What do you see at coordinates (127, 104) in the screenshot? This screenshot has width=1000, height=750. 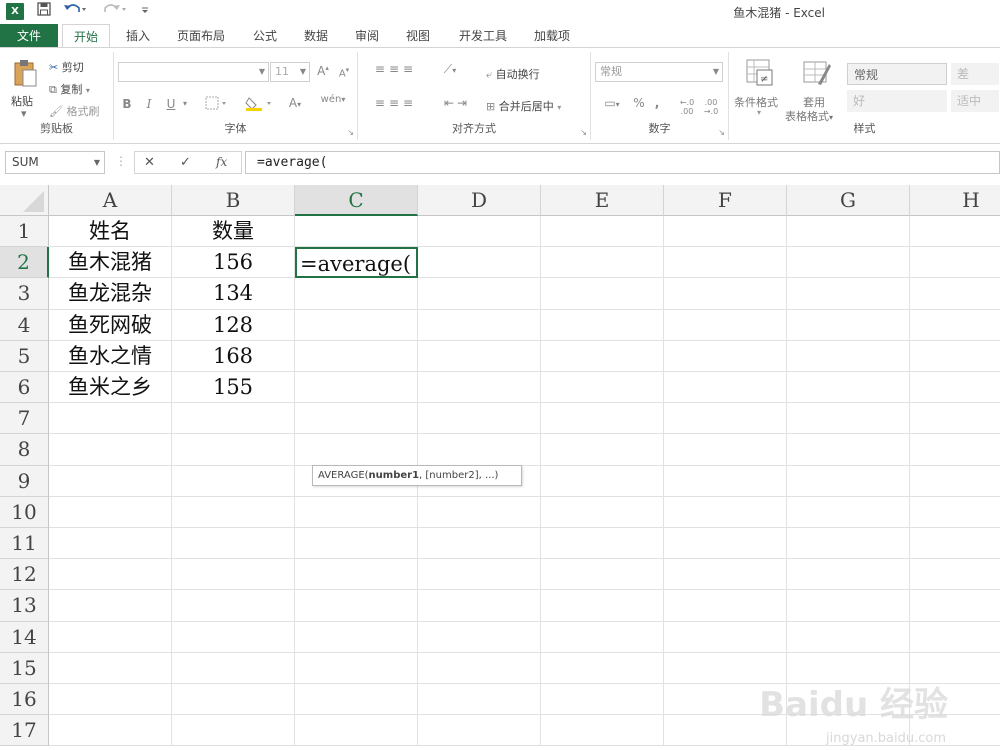 I see `bold-button: B` at bounding box center [127, 104].